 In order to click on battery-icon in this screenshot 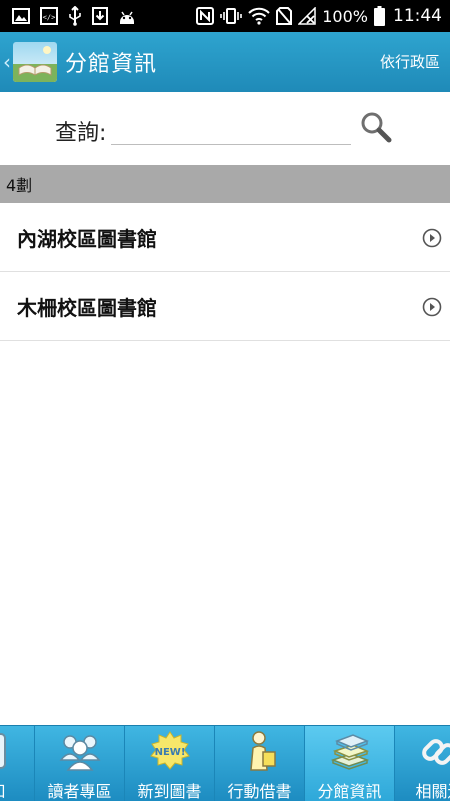, I will do `click(379, 16)`.